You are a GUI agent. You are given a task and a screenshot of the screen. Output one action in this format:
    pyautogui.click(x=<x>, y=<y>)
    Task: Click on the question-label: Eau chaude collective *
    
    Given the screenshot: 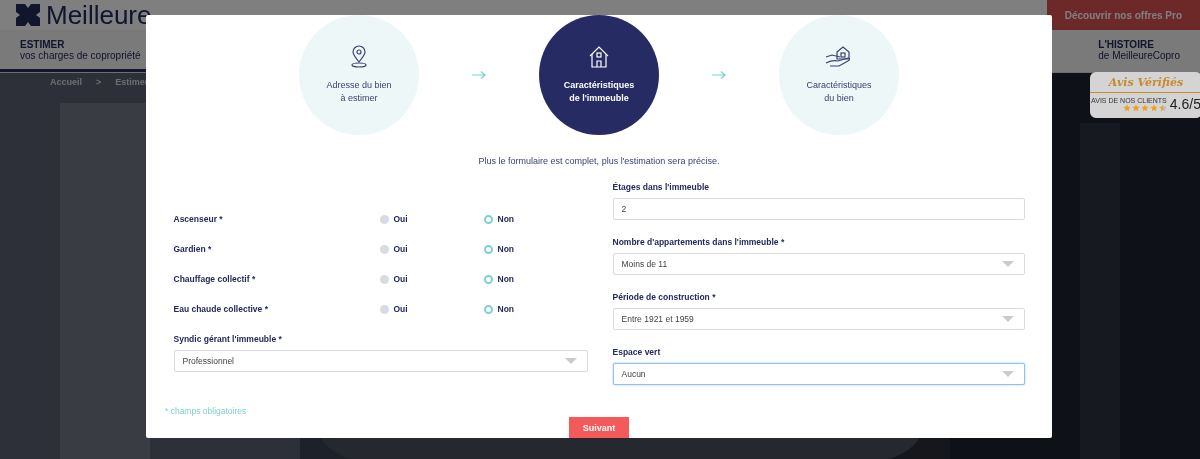 What is the action you would take?
    pyautogui.click(x=221, y=309)
    